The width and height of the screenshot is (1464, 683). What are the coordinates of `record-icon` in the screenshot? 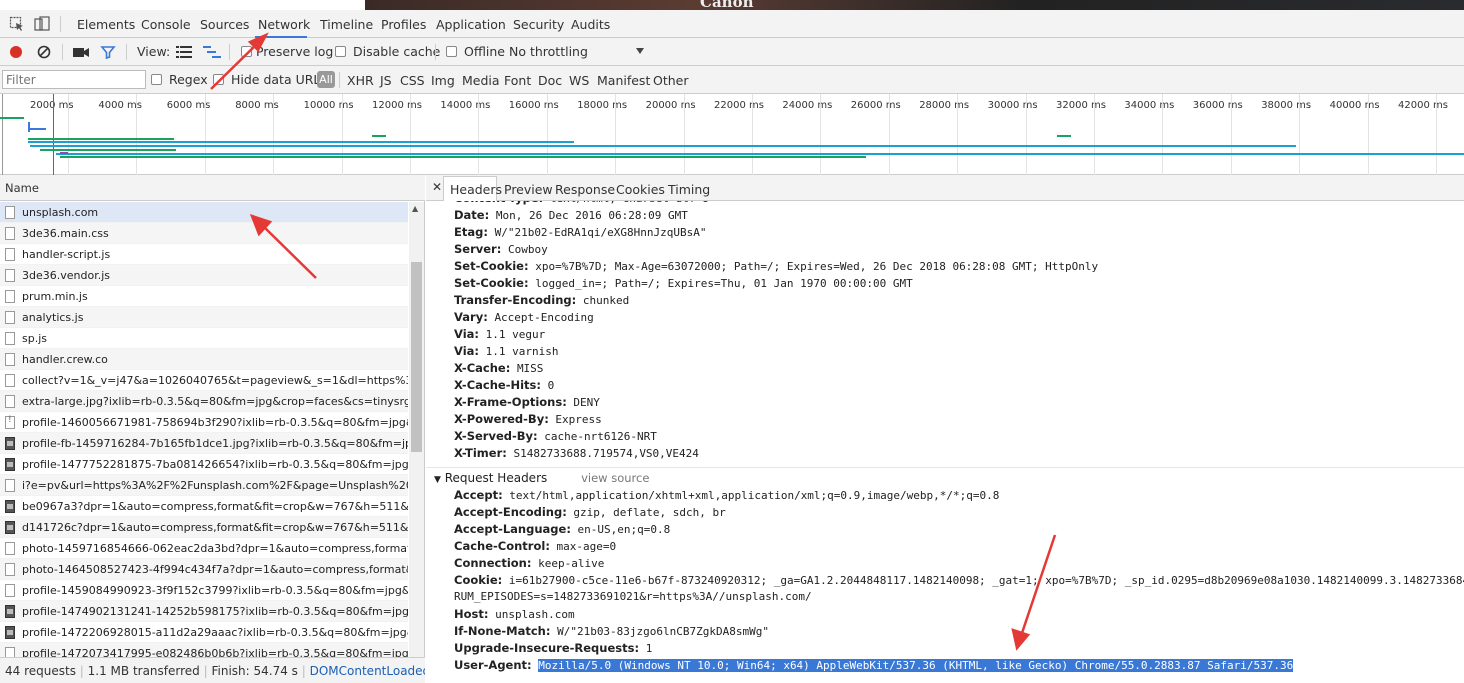 It's located at (16, 52).